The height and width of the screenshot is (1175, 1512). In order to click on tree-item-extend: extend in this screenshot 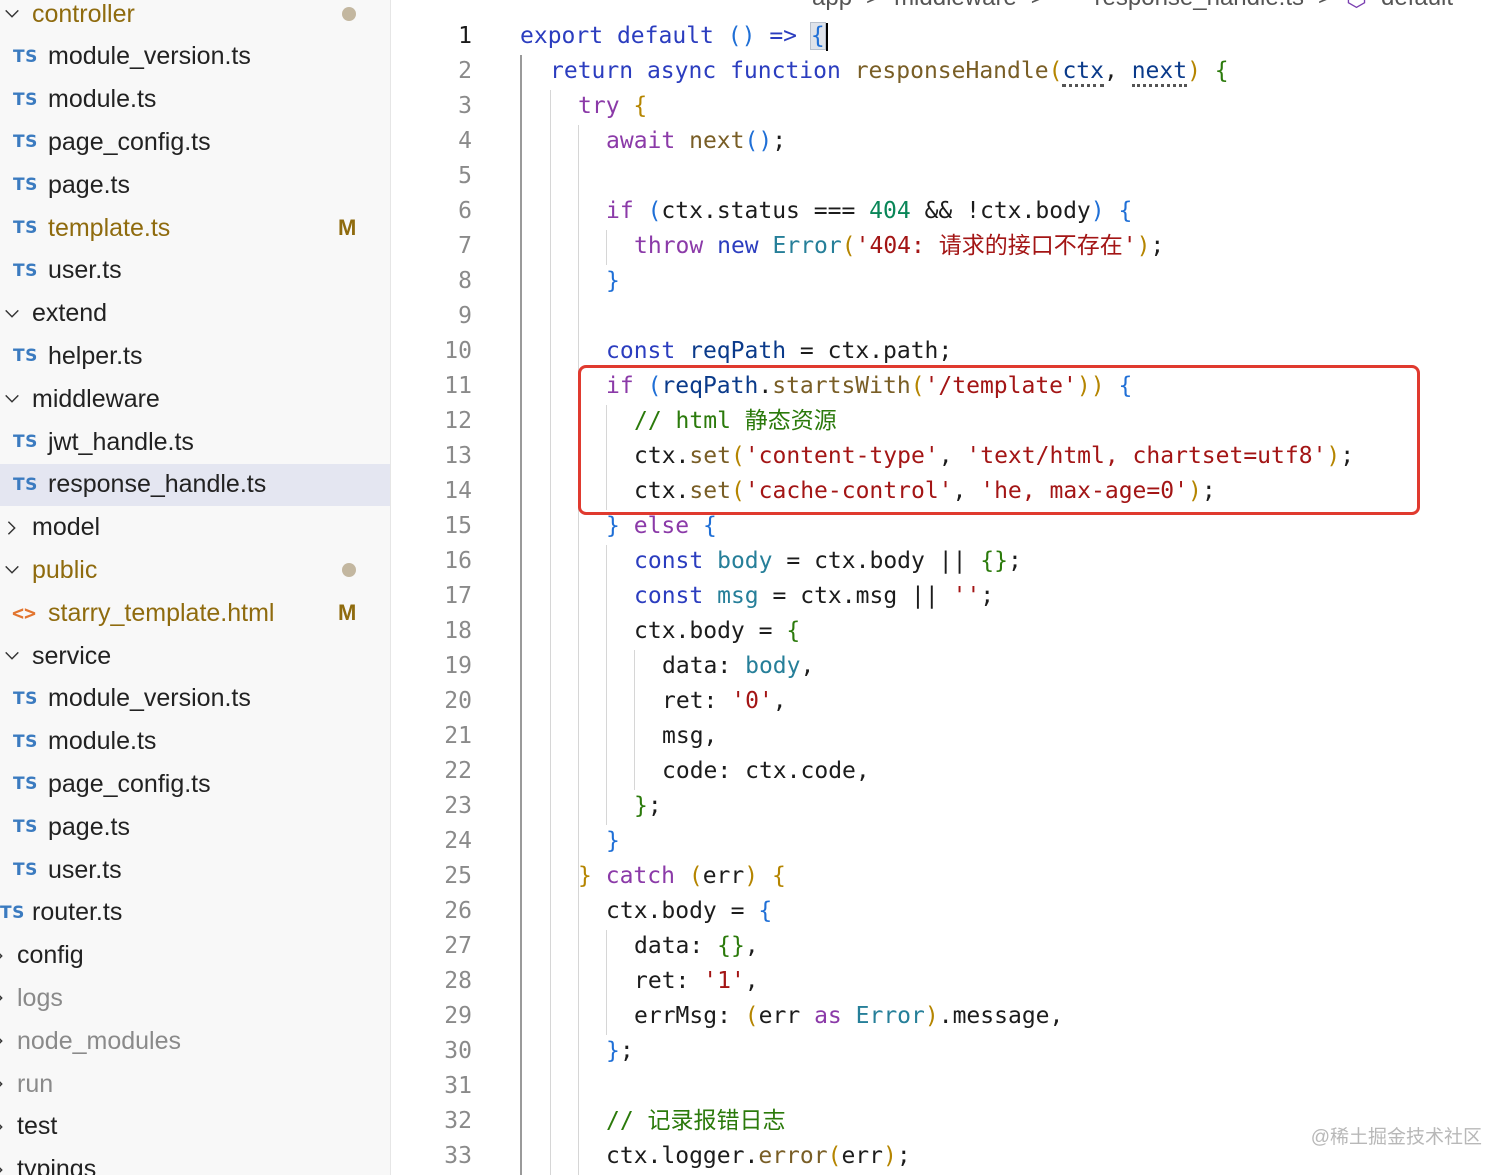, I will do `click(195, 314)`.